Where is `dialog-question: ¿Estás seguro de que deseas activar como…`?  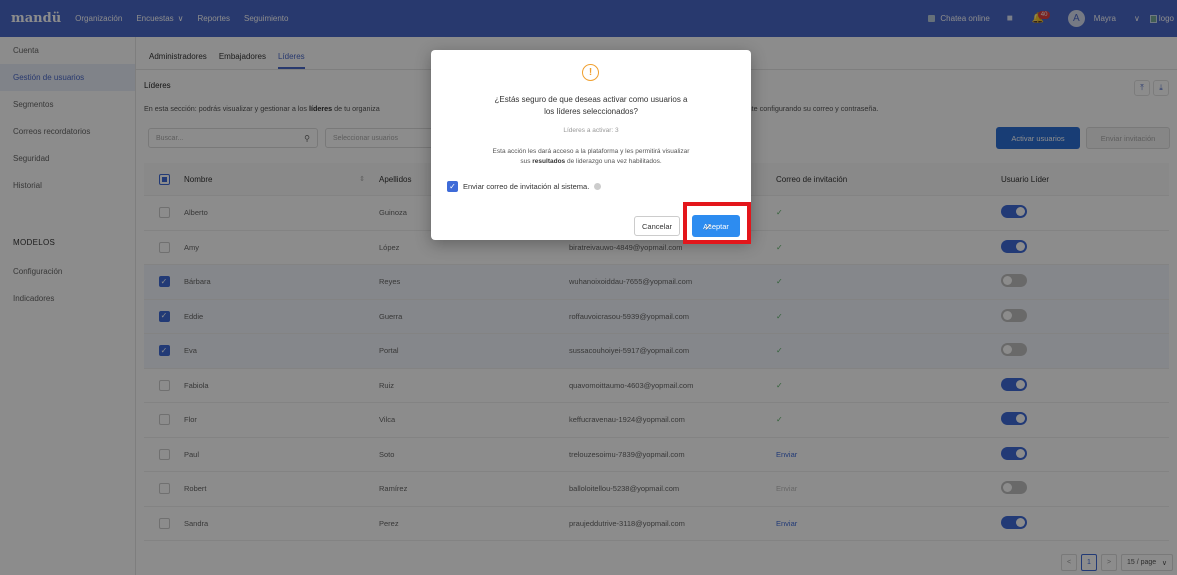 dialog-question: ¿Estás seguro de que deseas activar como… is located at coordinates (591, 106).